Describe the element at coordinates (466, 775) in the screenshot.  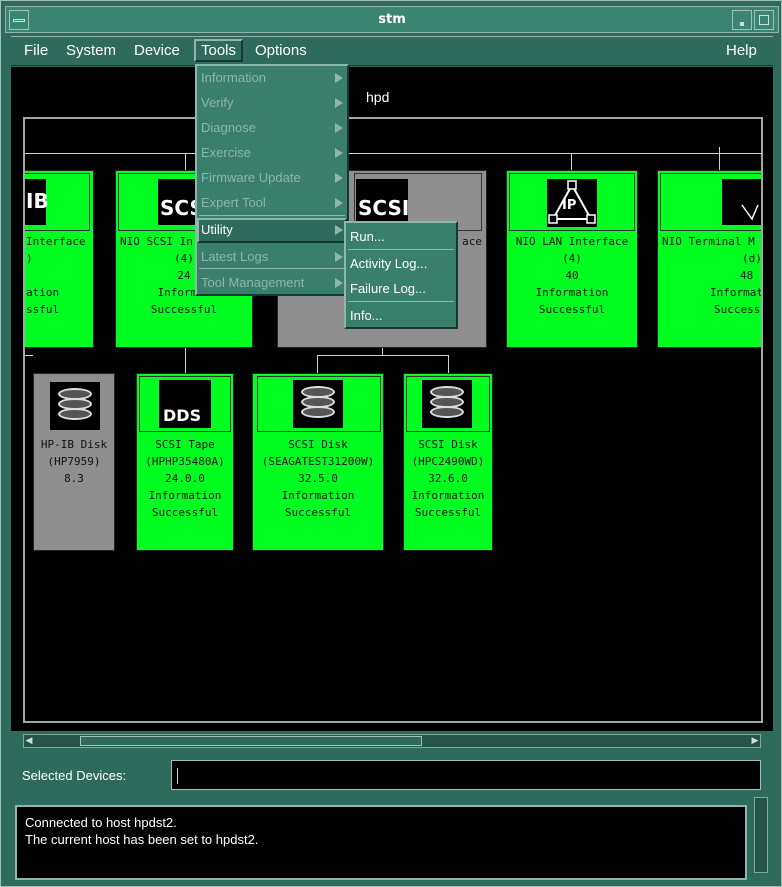
I see `selected-devices-field` at that location.